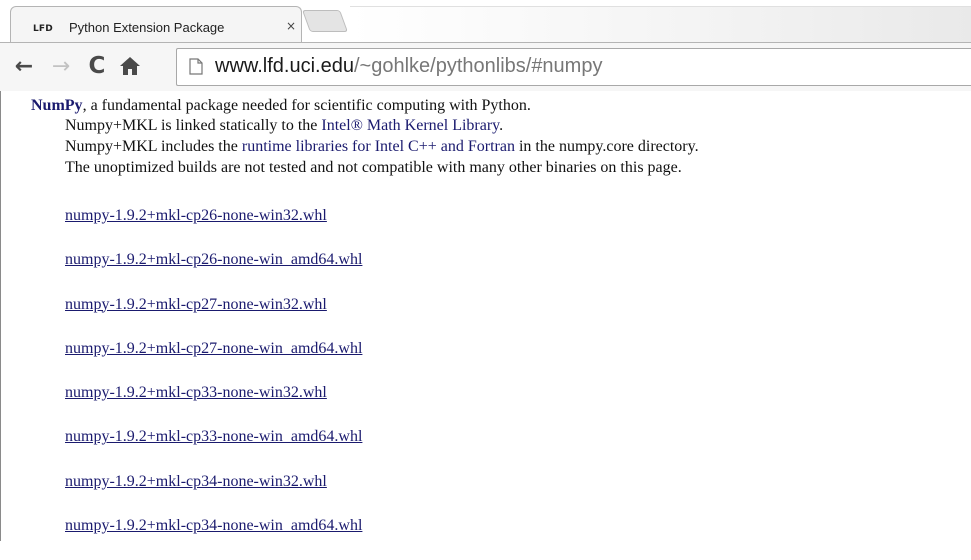  Describe the element at coordinates (43, 29) in the screenshot. I see `lfd-favicon-icon: LFD` at that location.